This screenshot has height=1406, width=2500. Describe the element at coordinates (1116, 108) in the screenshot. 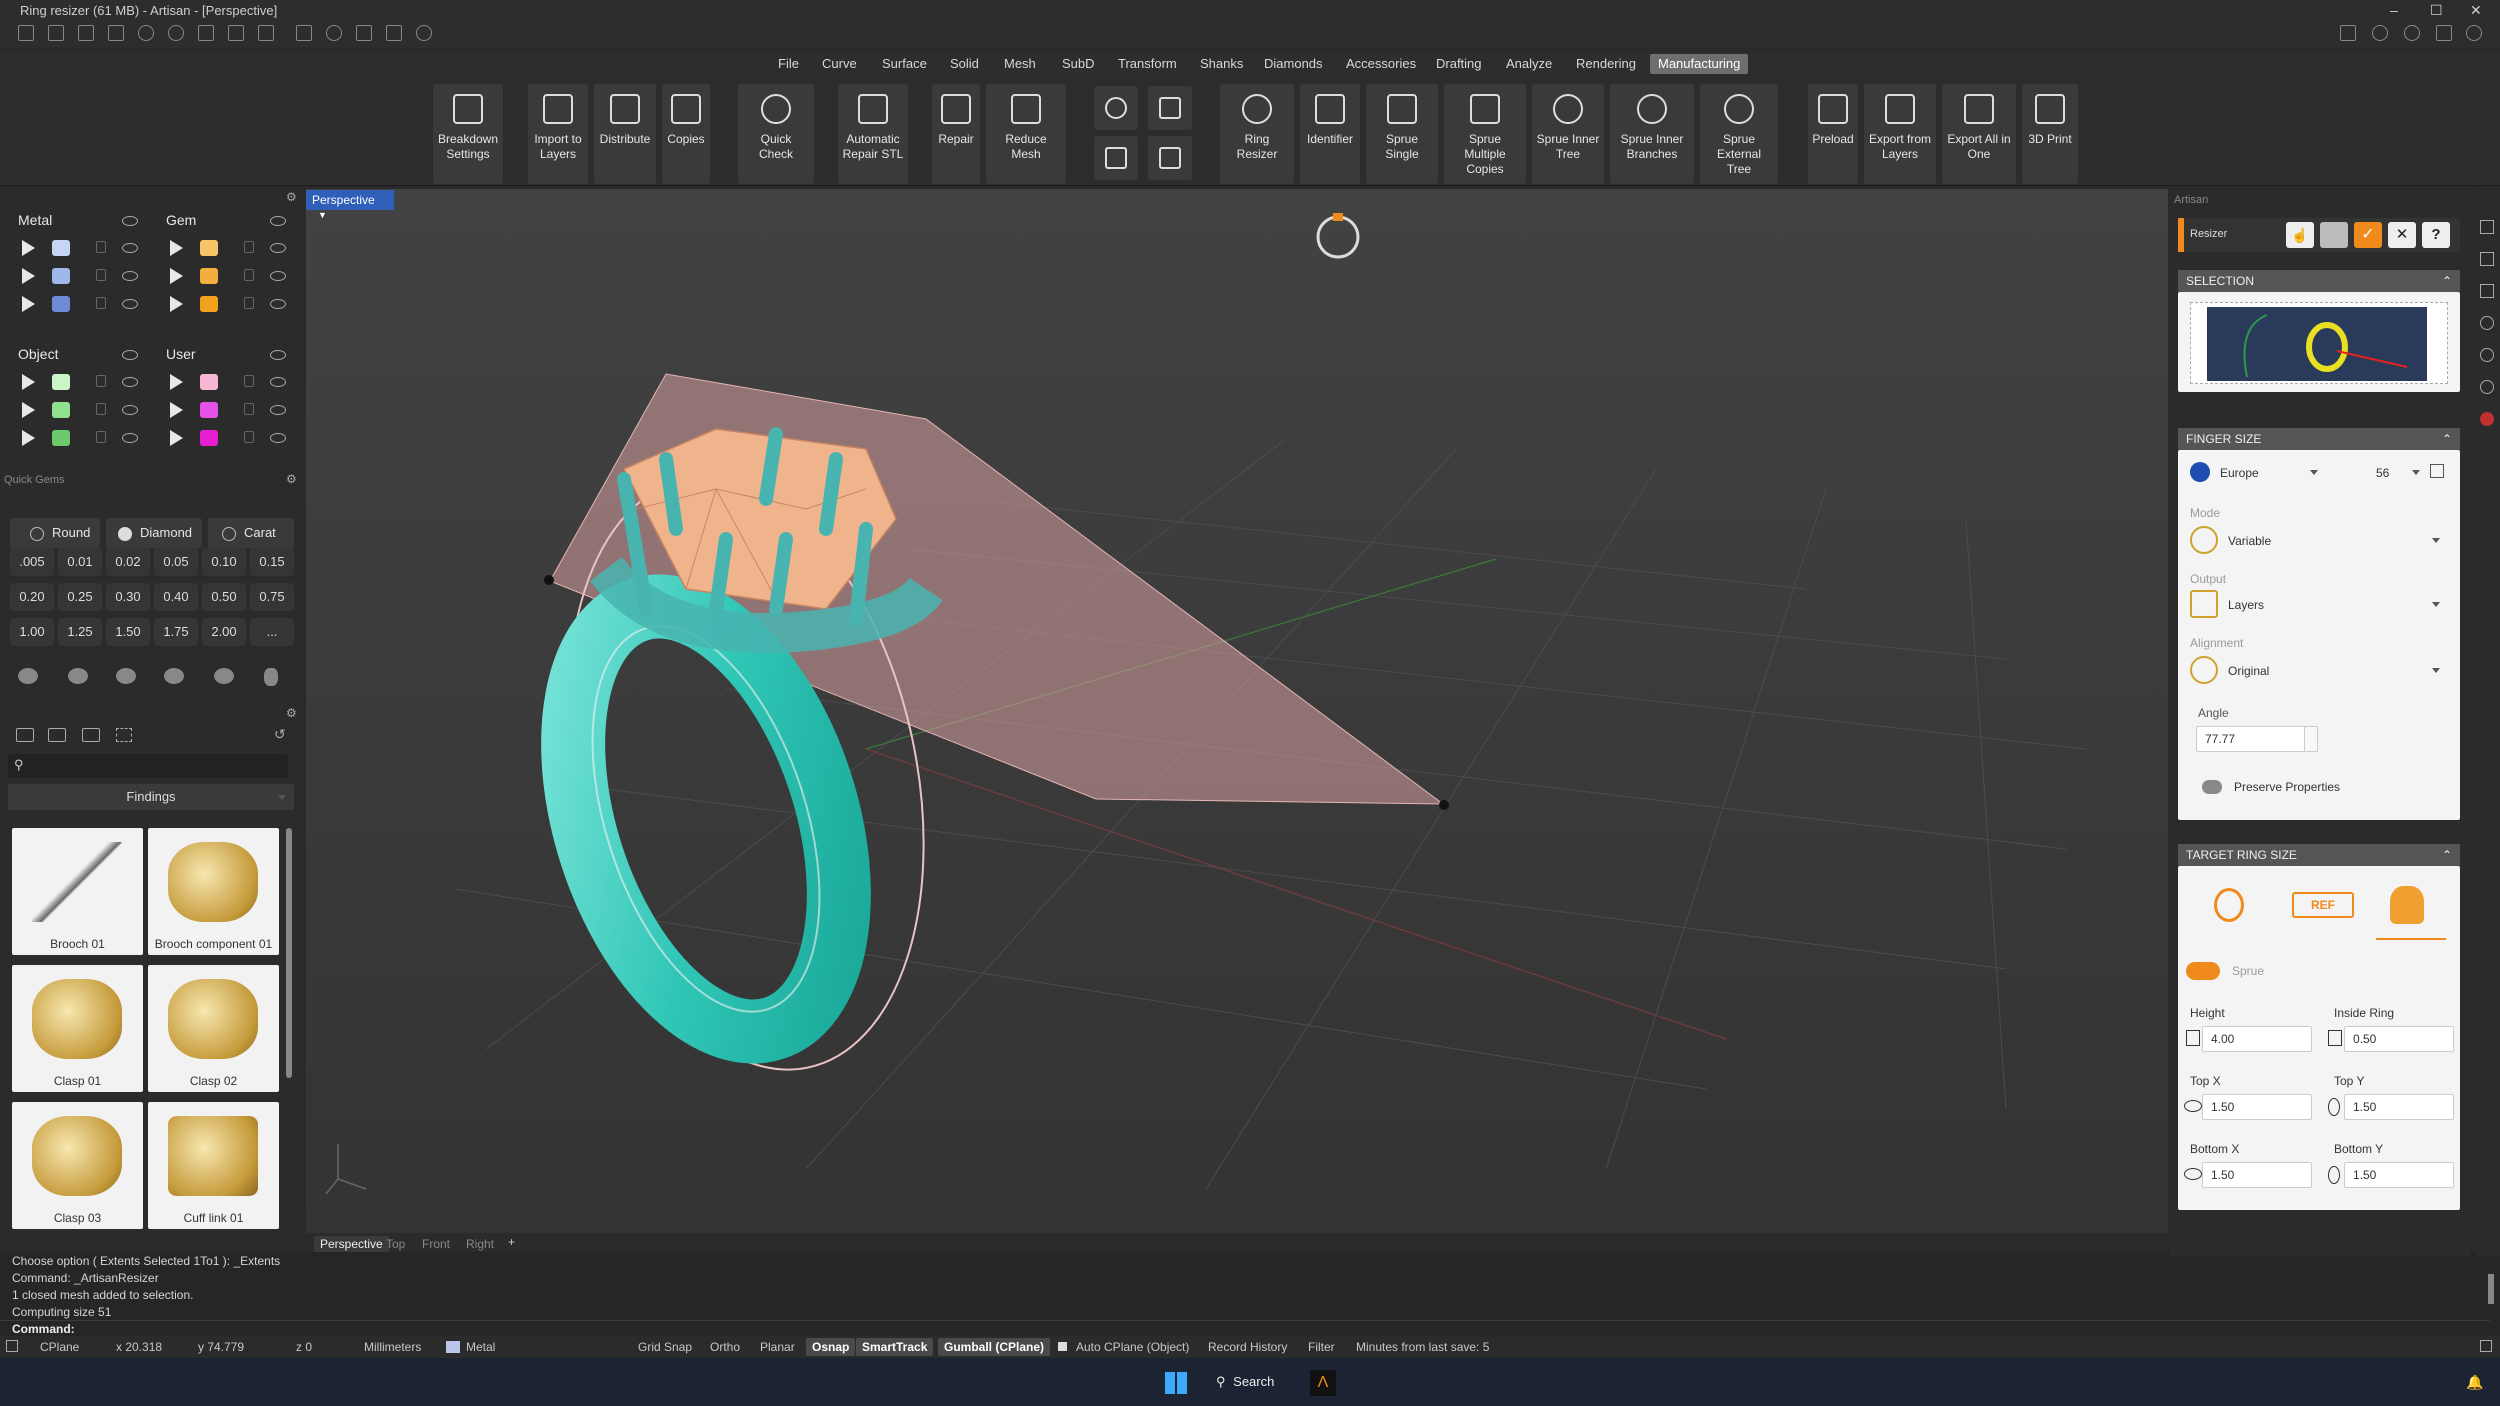

I see `orient-button` at that location.